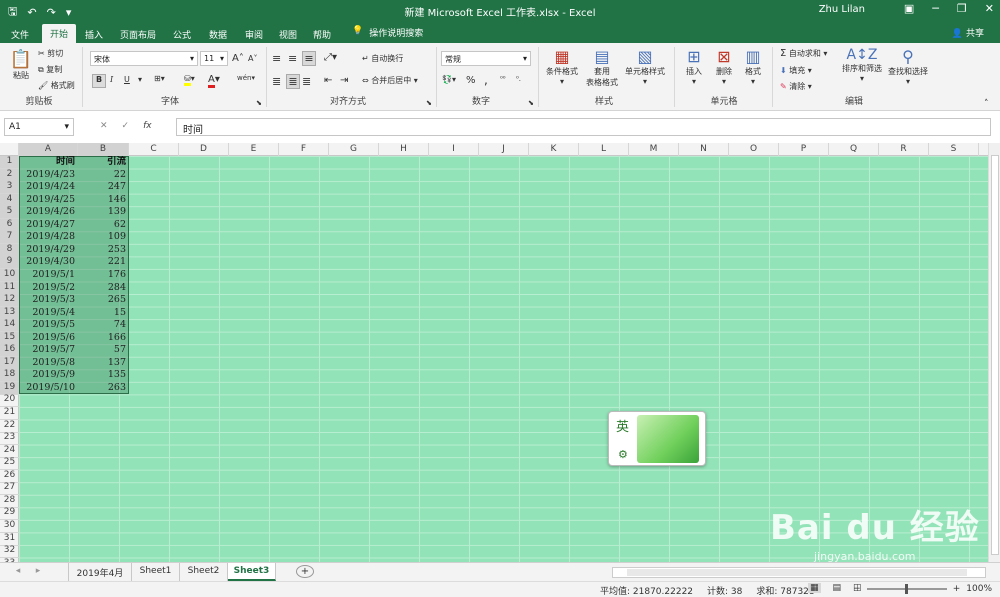 The width and height of the screenshot is (1000, 597). What do you see at coordinates (9, 263) in the screenshot?
I see `row-header-9: 9` at bounding box center [9, 263].